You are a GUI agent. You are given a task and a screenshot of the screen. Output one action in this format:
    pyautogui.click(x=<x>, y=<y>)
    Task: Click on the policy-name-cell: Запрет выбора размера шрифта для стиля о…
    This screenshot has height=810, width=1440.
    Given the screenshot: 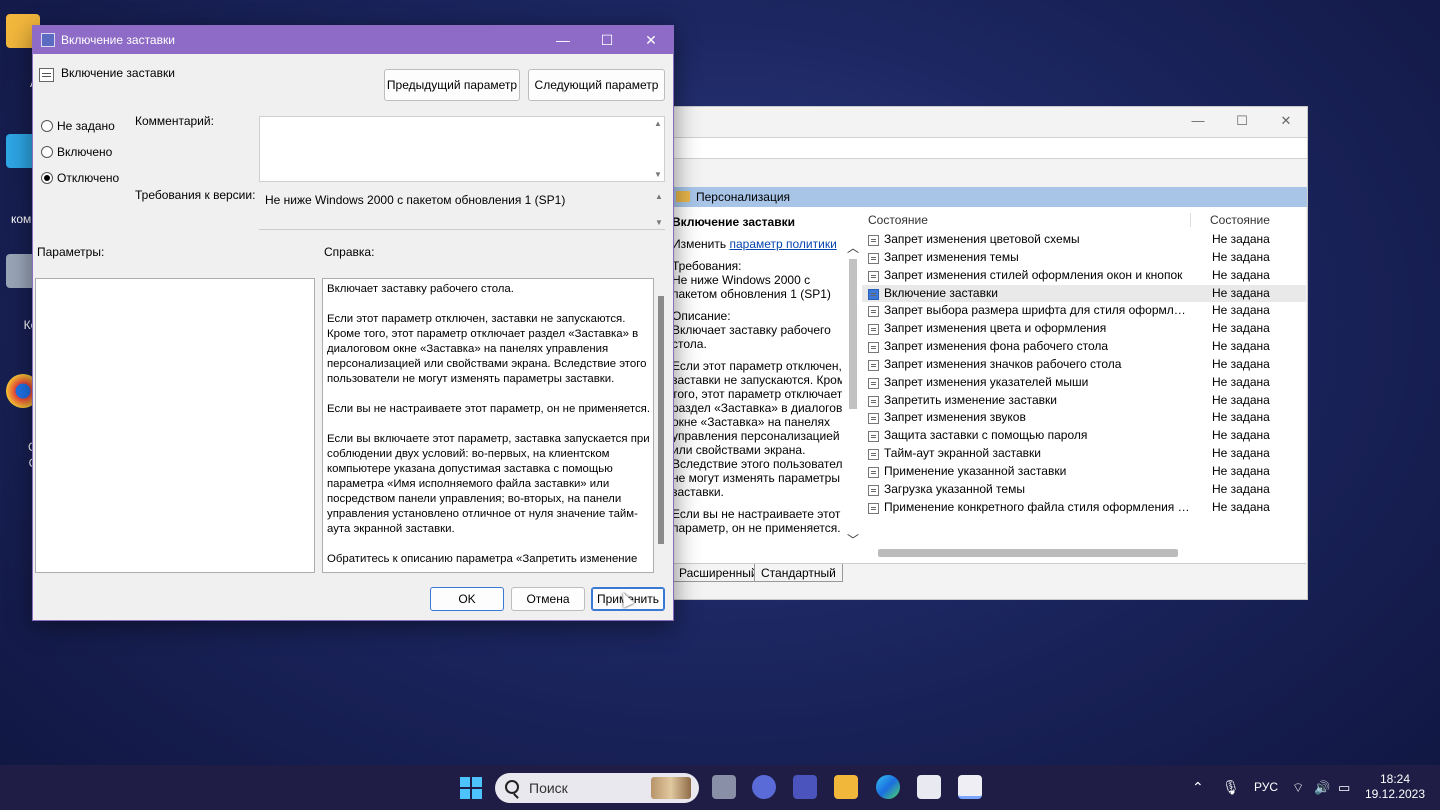 What is the action you would take?
    pyautogui.click(x=1037, y=310)
    